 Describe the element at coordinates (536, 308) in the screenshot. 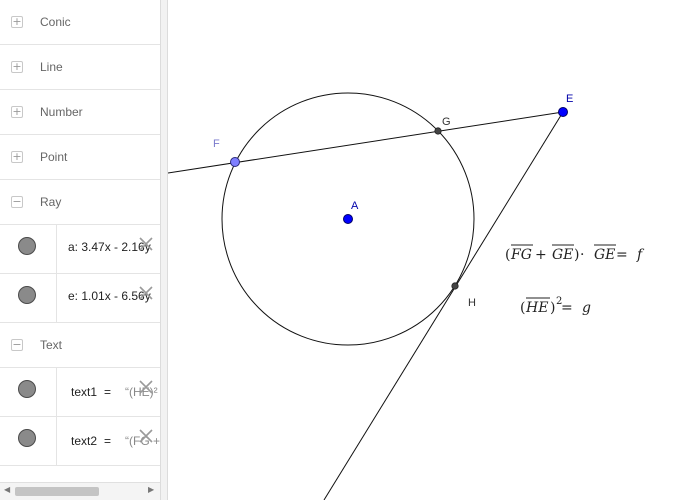

I see `segment-he: HE` at that location.